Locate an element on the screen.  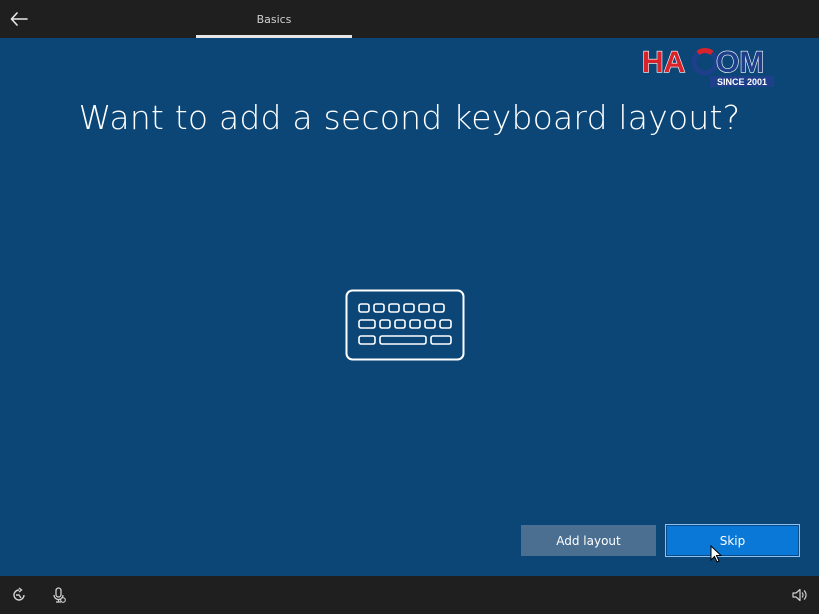
ease-of-access-icon is located at coordinates (19, 594).